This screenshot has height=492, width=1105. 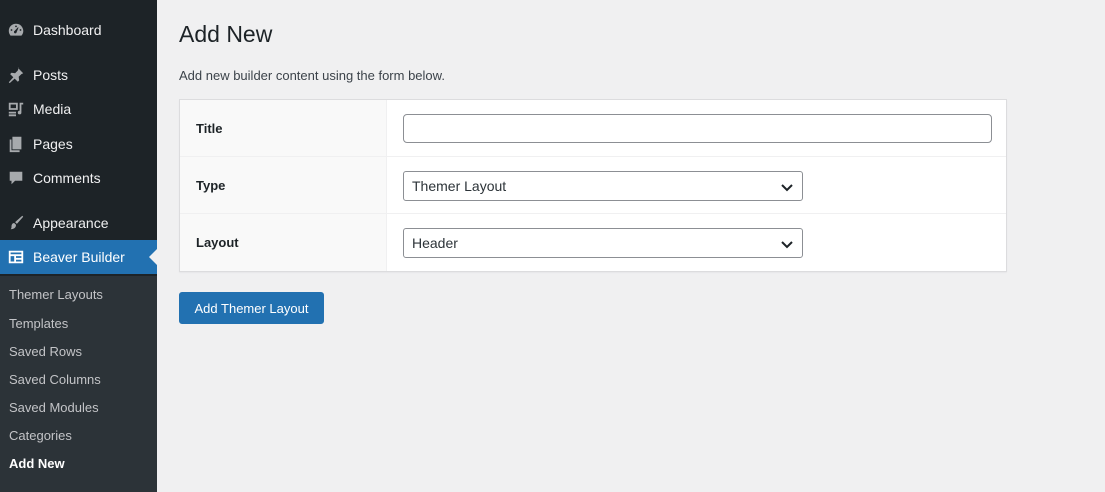 What do you see at coordinates (16, 223) in the screenshot?
I see `brush-icon` at bounding box center [16, 223].